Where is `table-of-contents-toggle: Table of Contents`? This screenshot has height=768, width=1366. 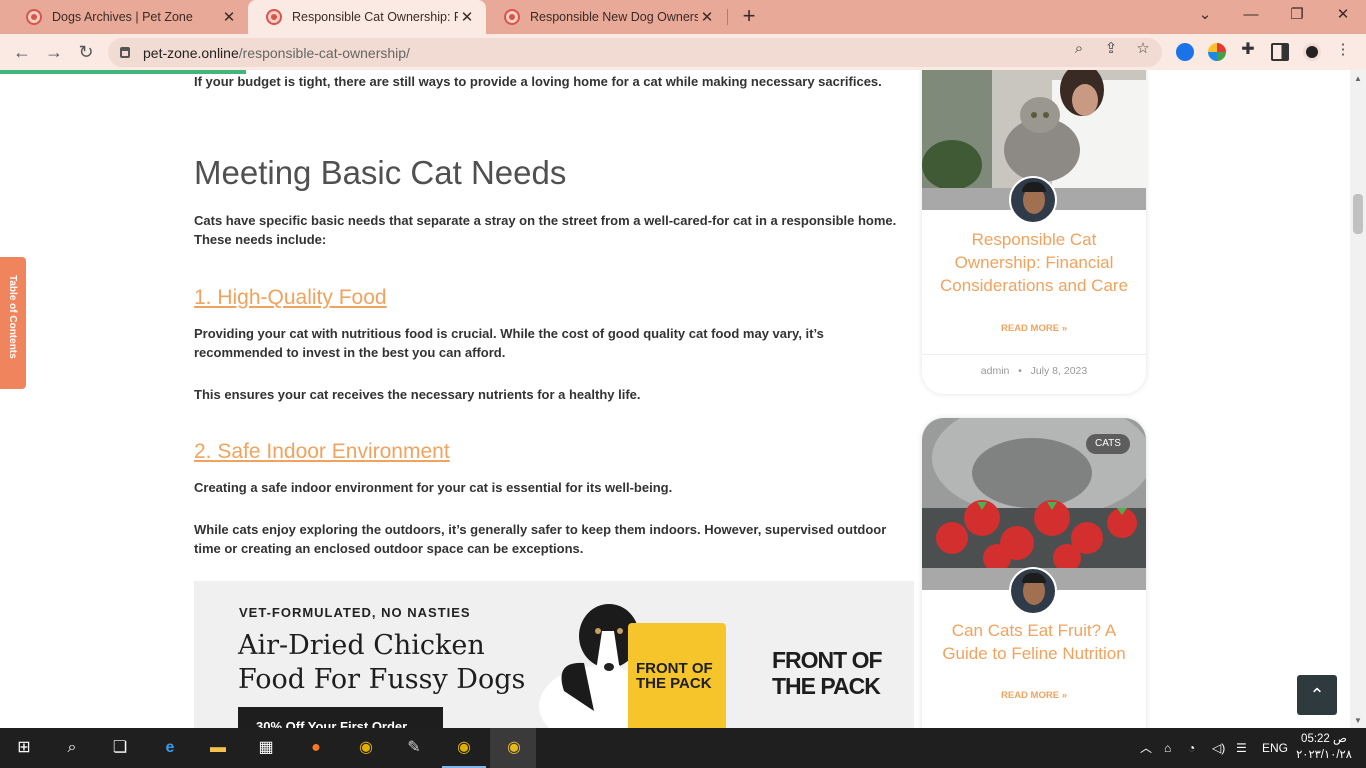
table-of-contents-toggle: Table of Contents is located at coordinates (13, 323).